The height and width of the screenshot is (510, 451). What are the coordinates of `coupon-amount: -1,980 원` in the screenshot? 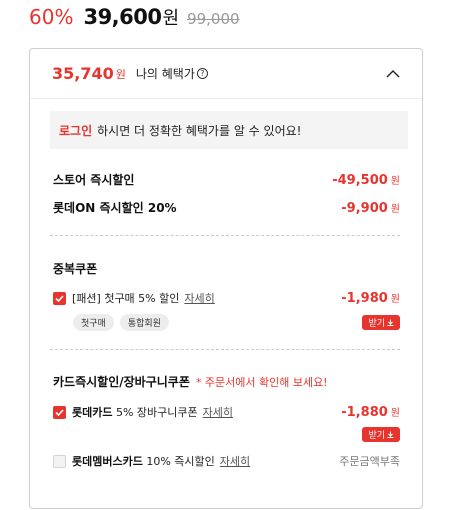 It's located at (370, 298).